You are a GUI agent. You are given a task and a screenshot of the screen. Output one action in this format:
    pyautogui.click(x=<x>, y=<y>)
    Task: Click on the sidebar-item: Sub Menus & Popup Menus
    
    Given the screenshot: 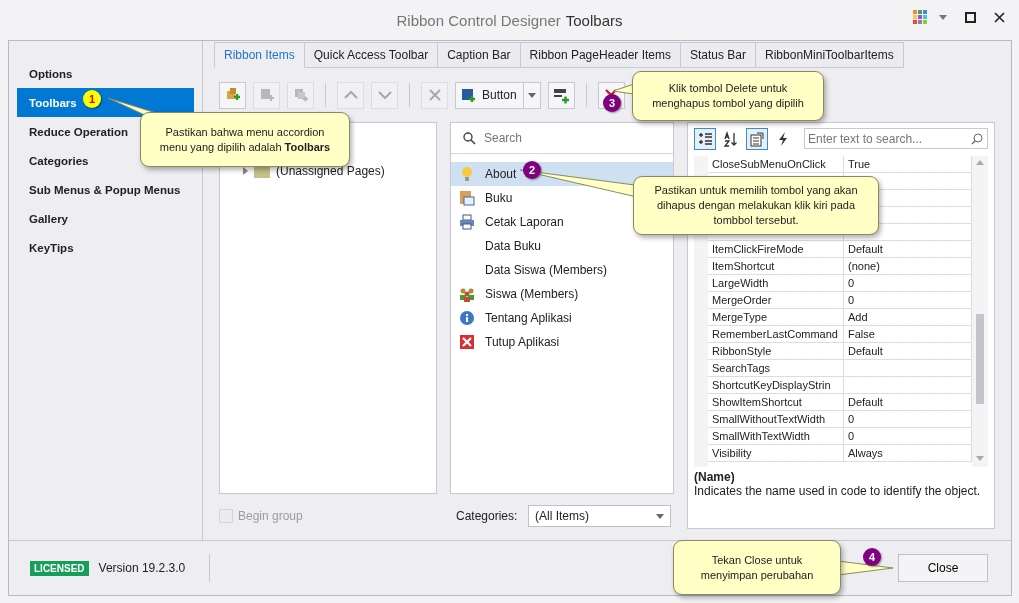 What is the action you would take?
    pyautogui.click(x=101, y=189)
    